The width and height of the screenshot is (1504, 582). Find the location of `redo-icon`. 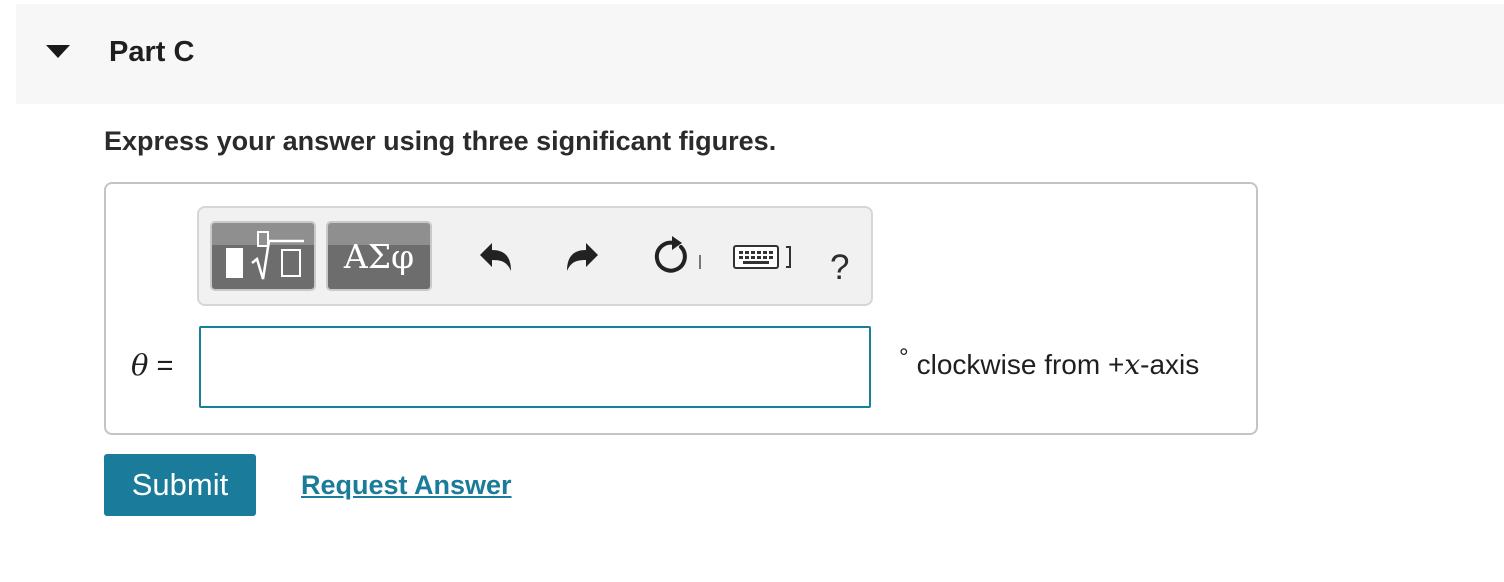

redo-icon is located at coordinates (582, 257).